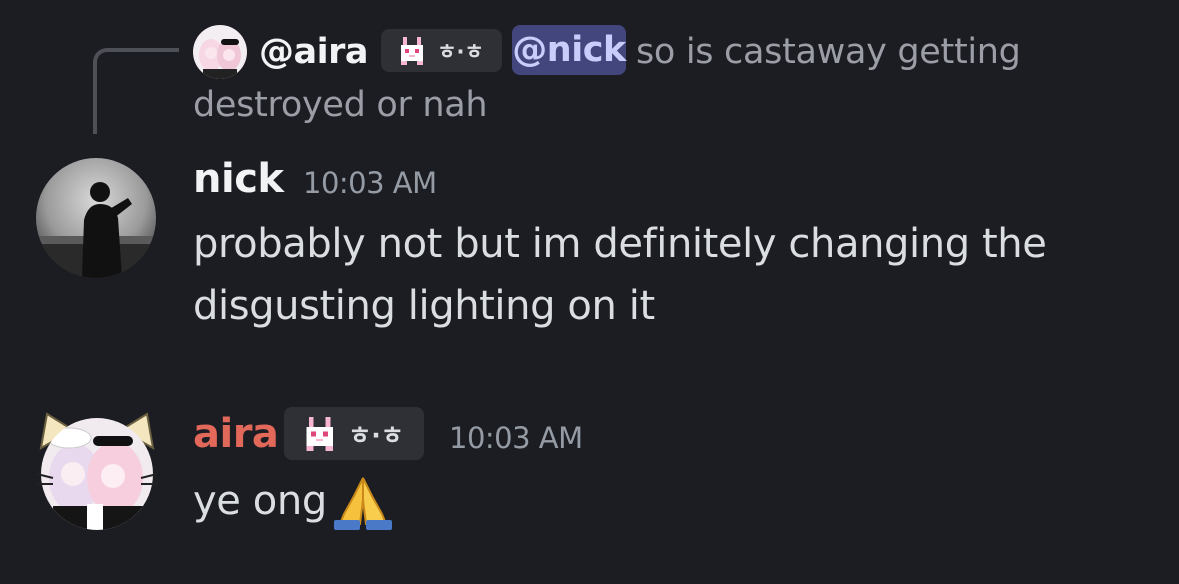 The image size is (1179, 584). I want to click on reply-author-guild-tag: ㅎ·ㅎ, so click(441, 50).